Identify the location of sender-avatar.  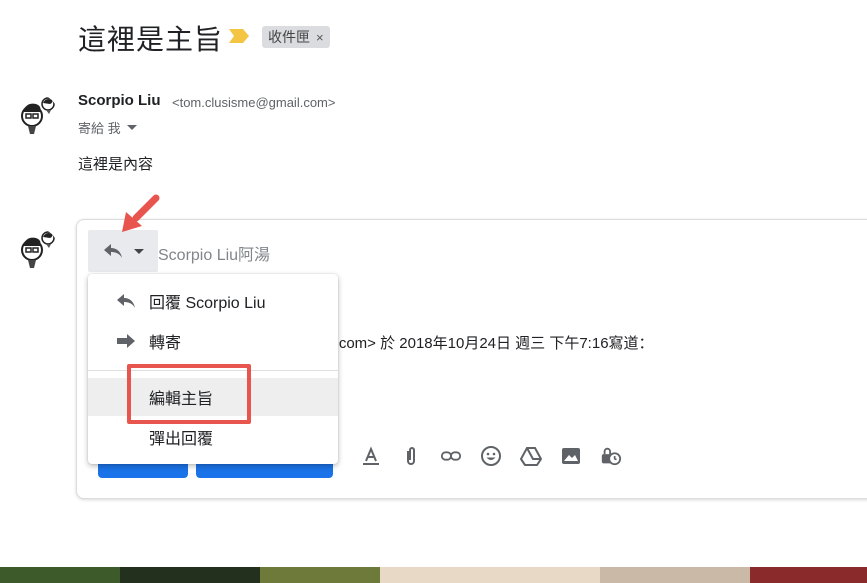
(37, 115).